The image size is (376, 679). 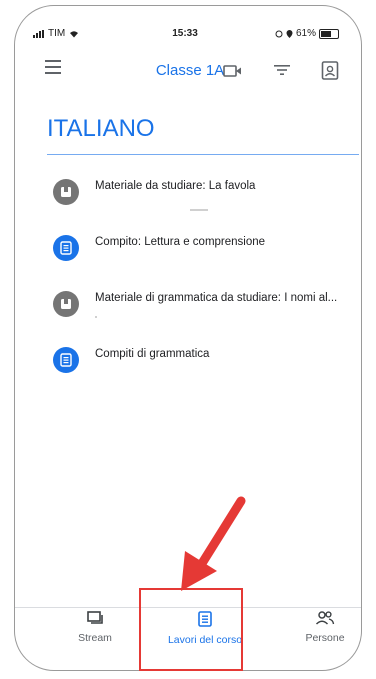 I want to click on folder-icon, so click(x=330, y=70).